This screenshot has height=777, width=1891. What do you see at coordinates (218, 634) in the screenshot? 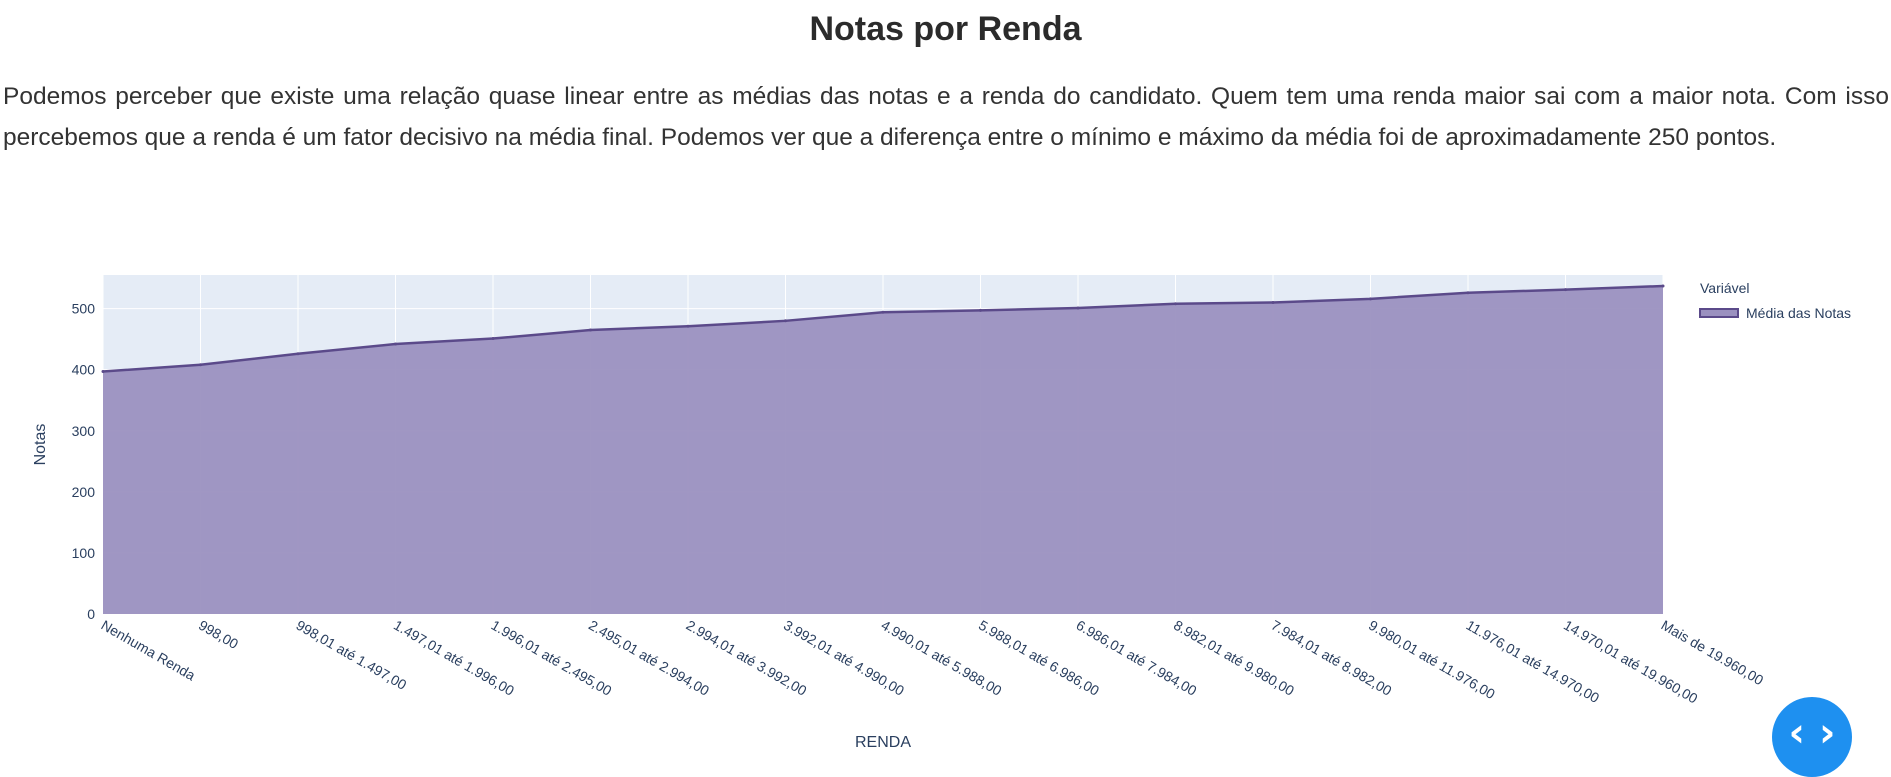
I see `x-tick-label: 998,00` at bounding box center [218, 634].